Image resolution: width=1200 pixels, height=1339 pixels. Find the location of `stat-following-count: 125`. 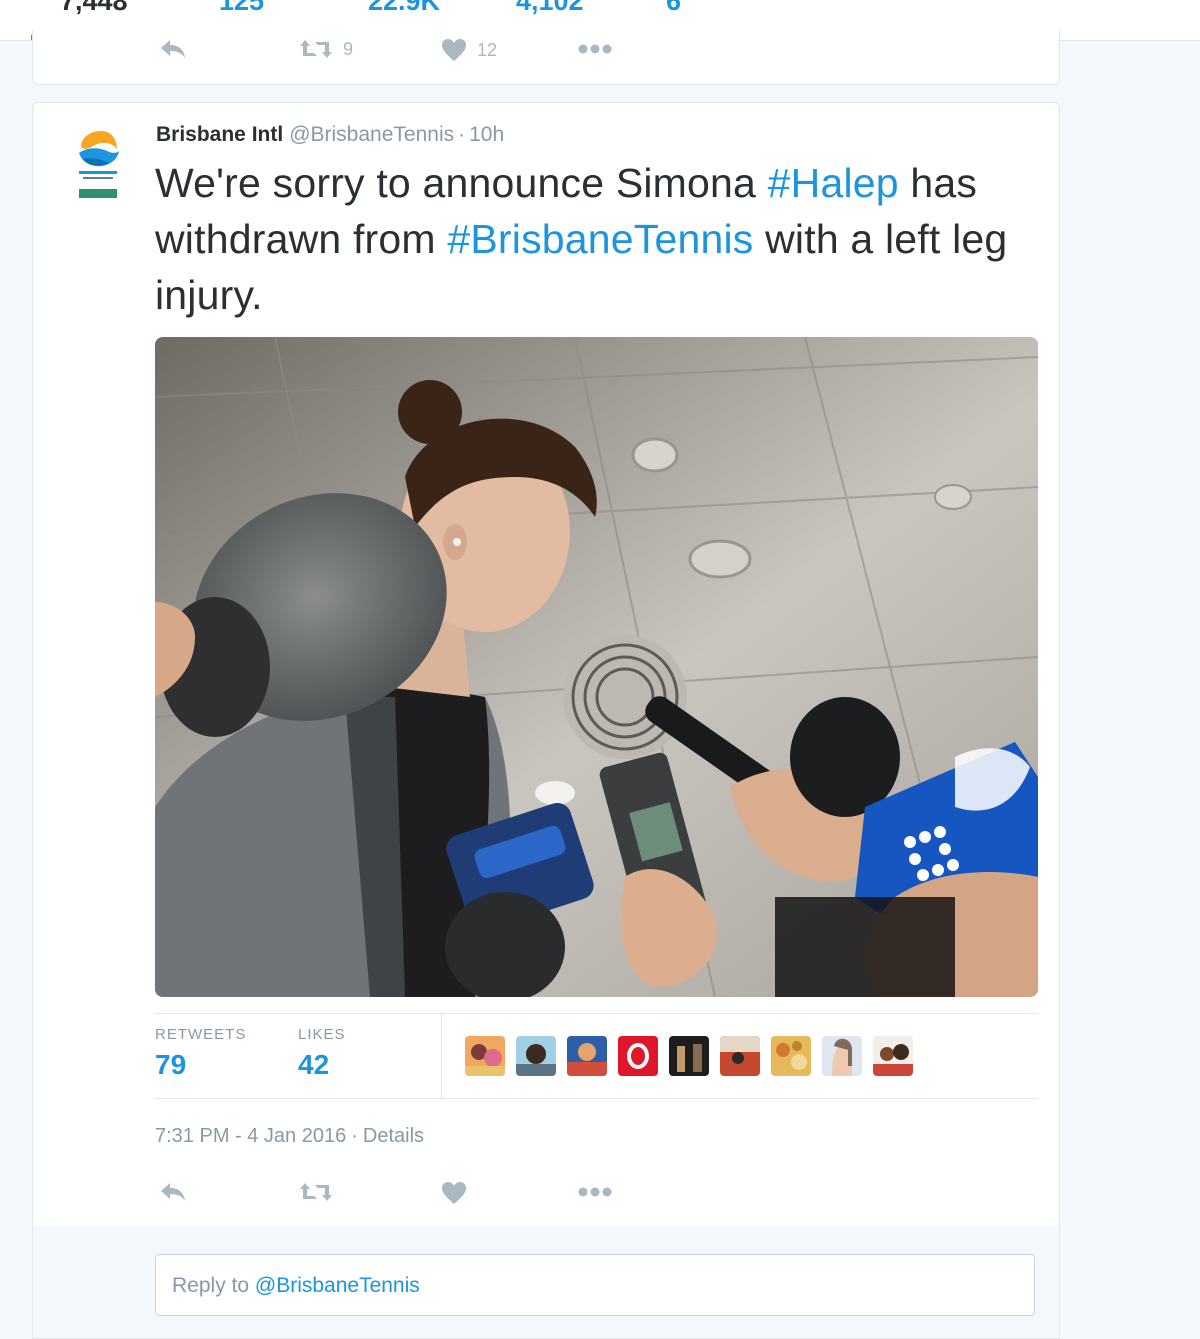

stat-following-count: 125 is located at coordinates (241, 8).